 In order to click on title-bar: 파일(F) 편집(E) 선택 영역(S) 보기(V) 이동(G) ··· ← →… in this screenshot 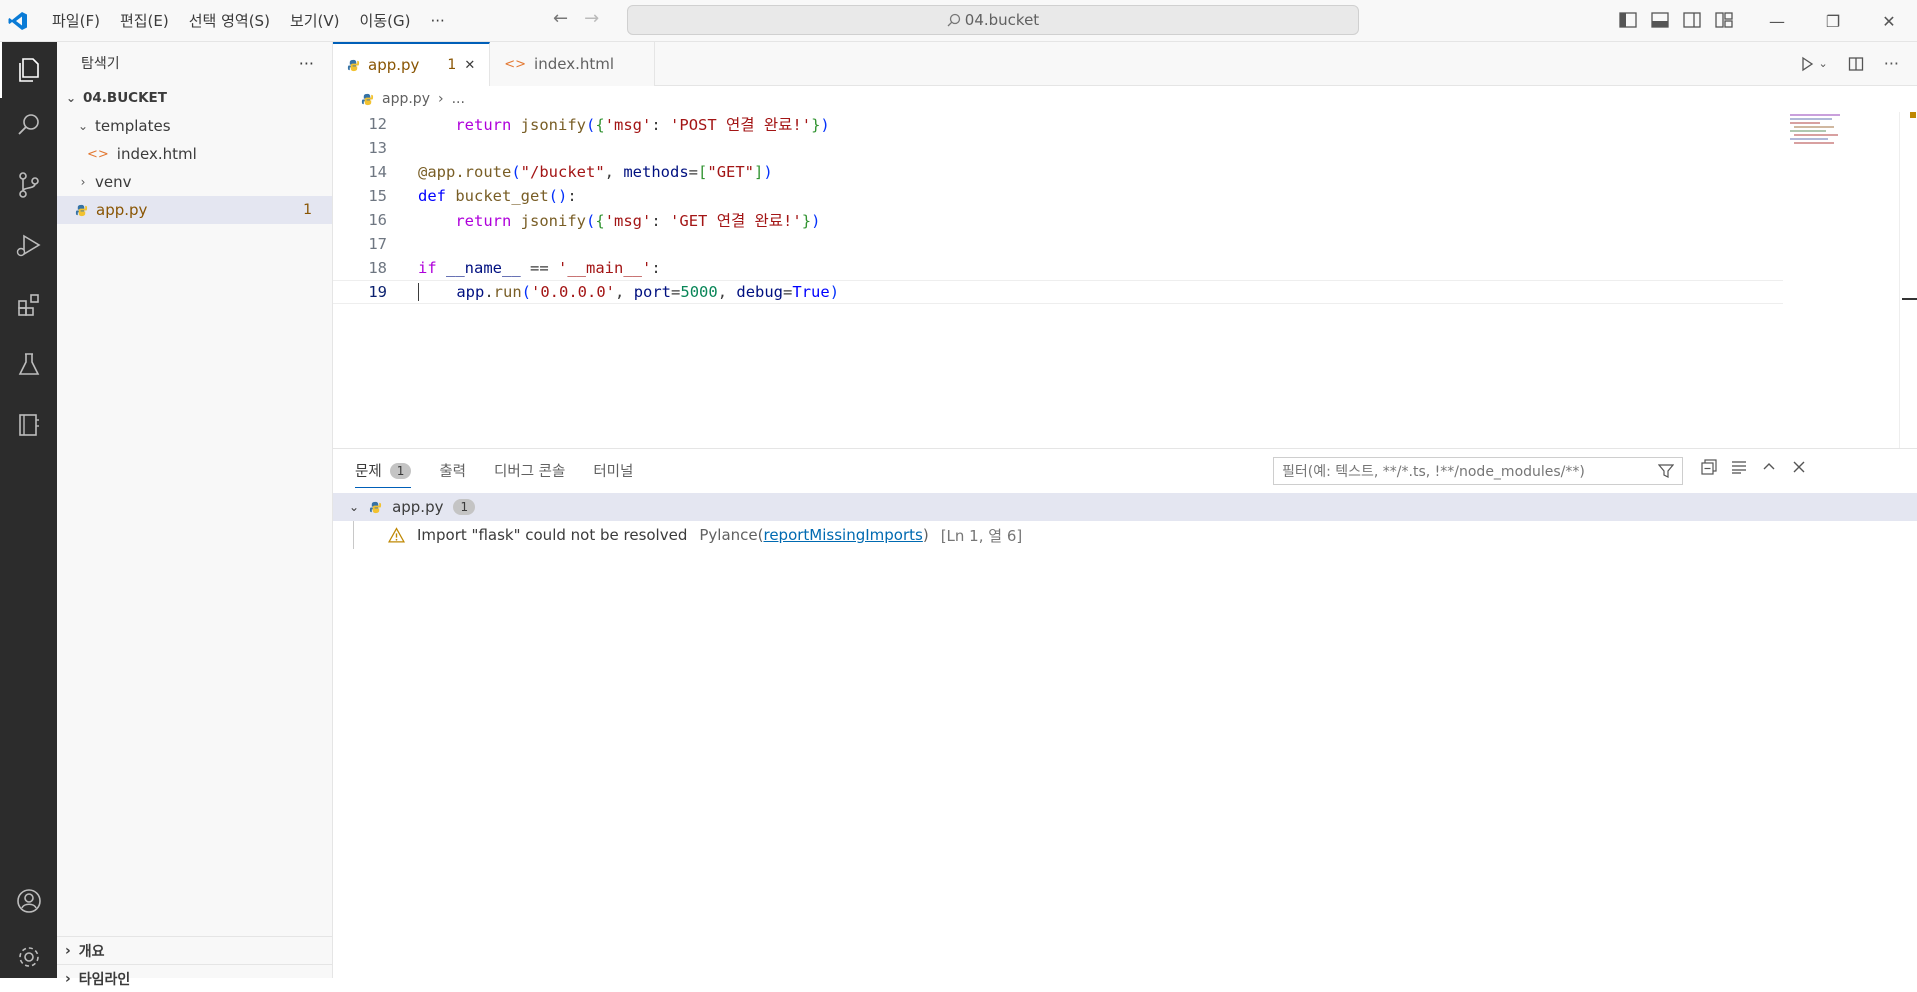, I will do `click(958, 21)`.